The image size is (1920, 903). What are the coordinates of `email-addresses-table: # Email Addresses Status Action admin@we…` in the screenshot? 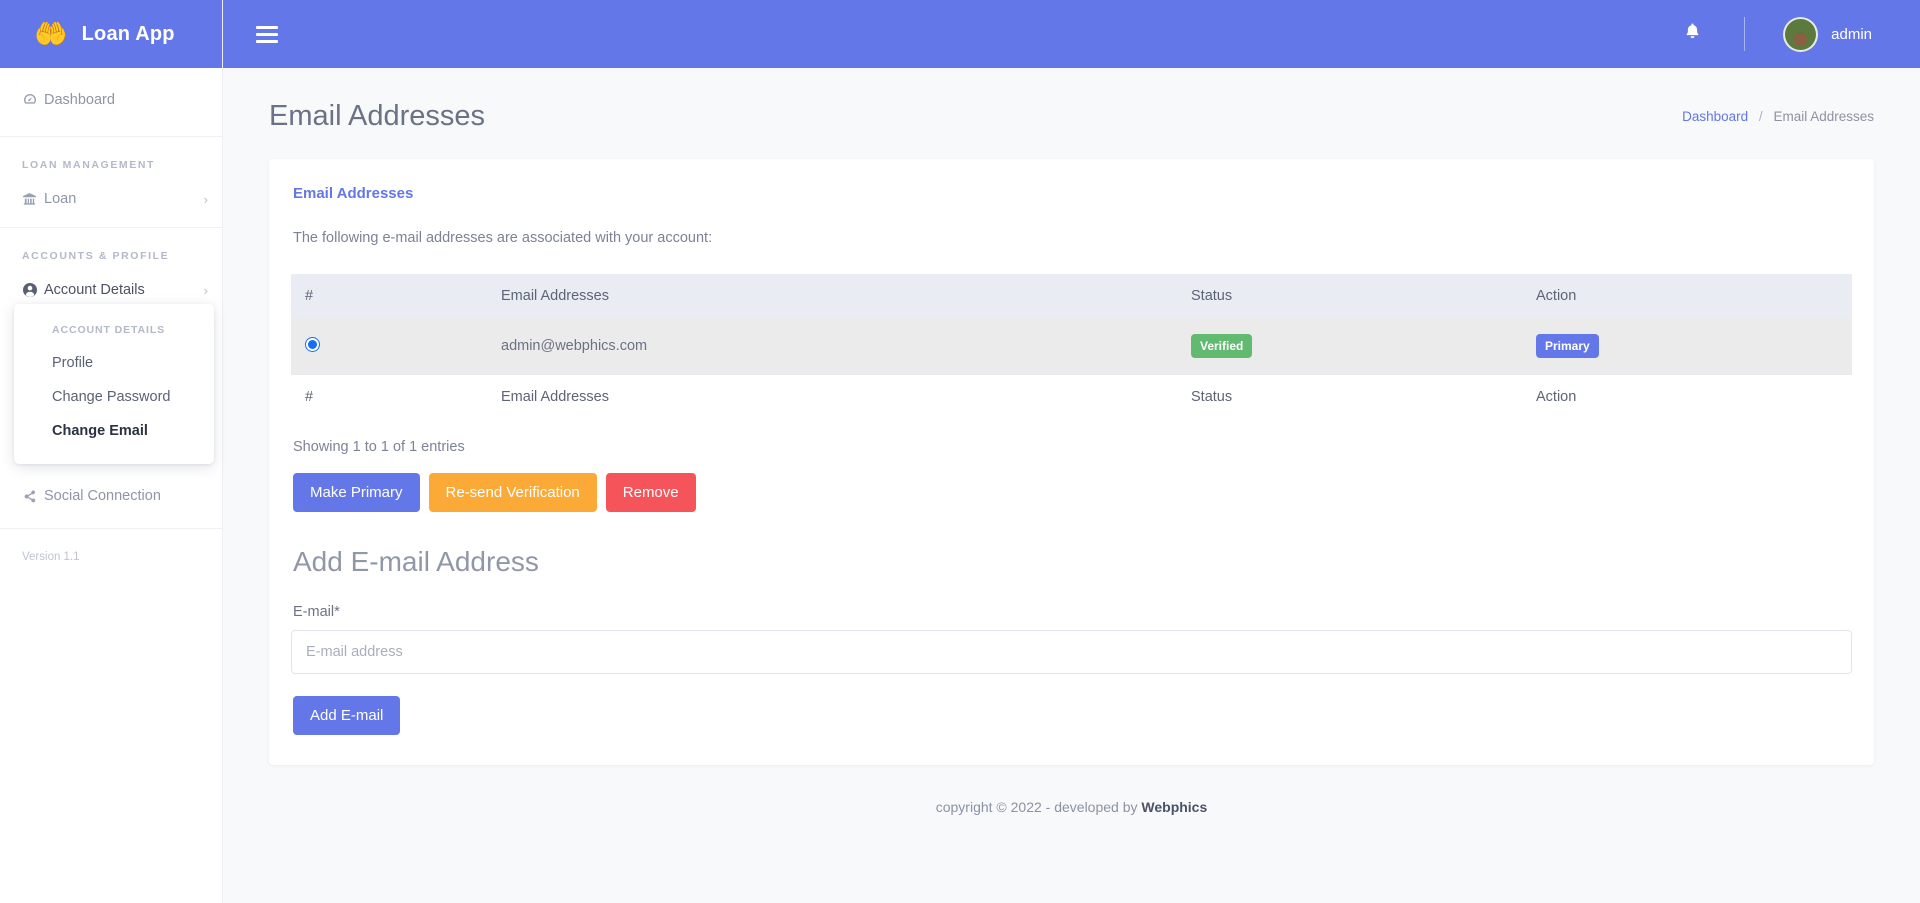 It's located at (1071, 346).